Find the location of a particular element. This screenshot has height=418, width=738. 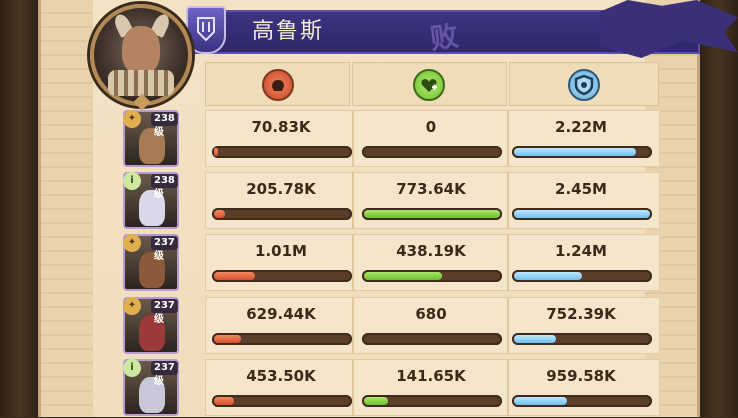

portrait-collar is located at coordinates (141, 83).